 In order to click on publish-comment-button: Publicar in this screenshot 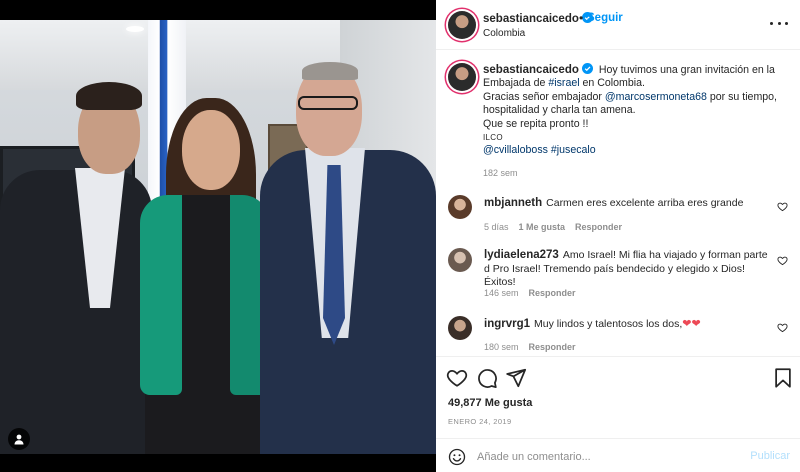, I will do `click(770, 456)`.